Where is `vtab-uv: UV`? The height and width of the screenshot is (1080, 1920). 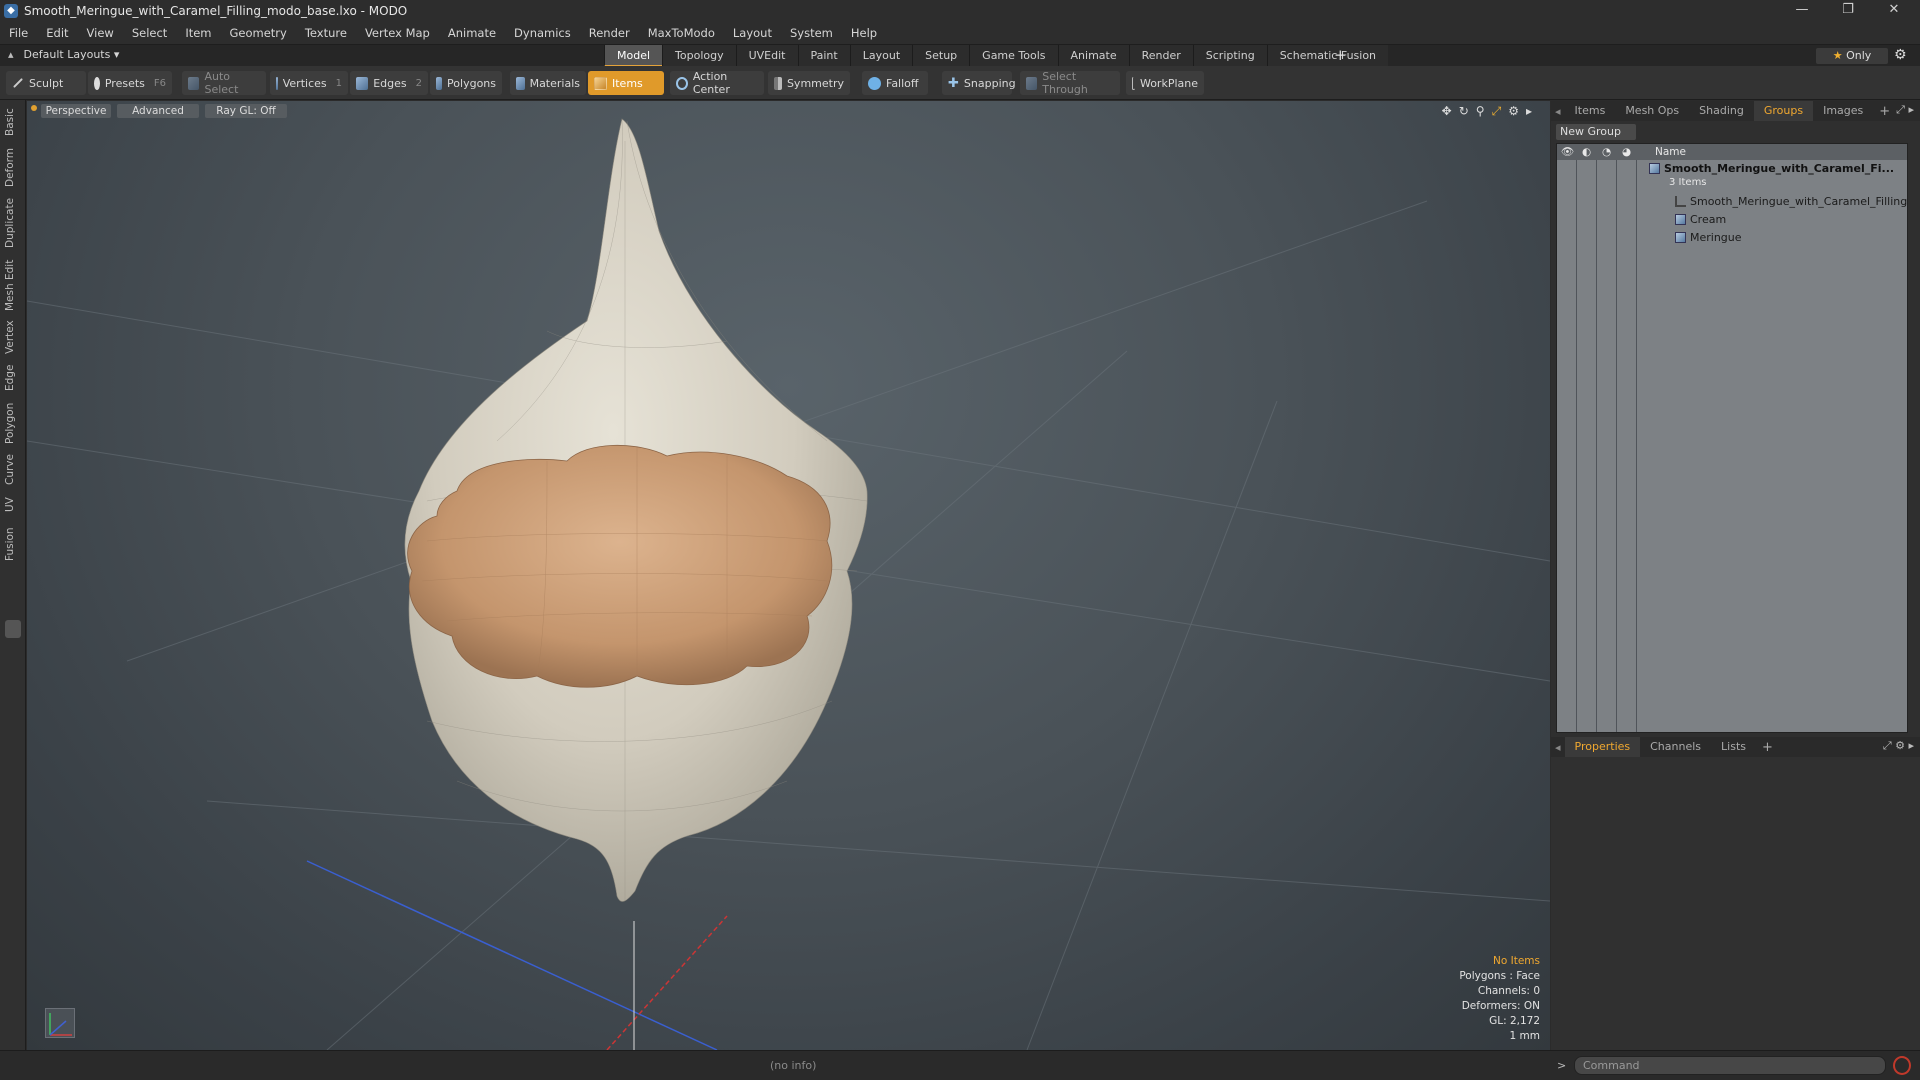 vtab-uv: UV is located at coordinates (13, 505).